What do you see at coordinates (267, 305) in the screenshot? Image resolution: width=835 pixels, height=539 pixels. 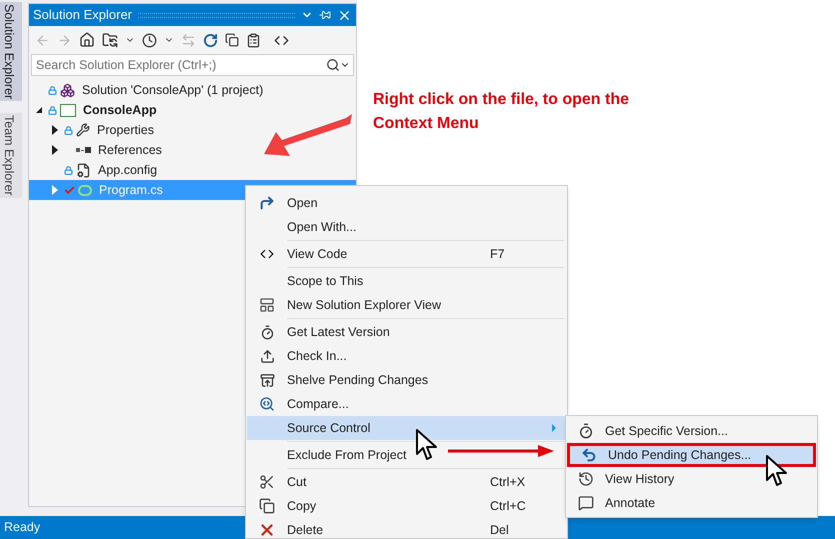 I see `window-icon` at bounding box center [267, 305].